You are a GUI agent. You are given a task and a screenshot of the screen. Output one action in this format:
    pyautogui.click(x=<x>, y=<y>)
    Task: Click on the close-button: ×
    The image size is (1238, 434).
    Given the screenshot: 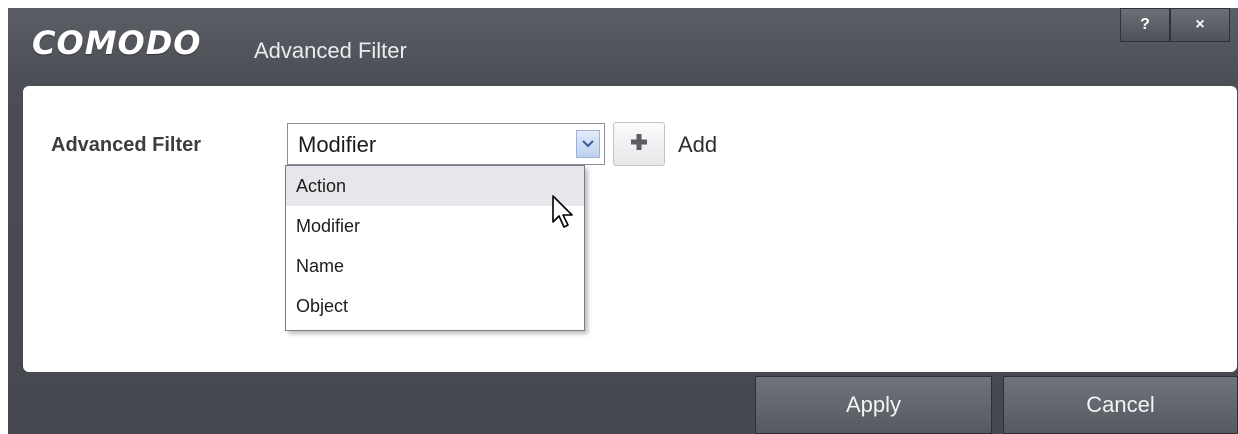 What is the action you would take?
    pyautogui.click(x=1200, y=25)
    